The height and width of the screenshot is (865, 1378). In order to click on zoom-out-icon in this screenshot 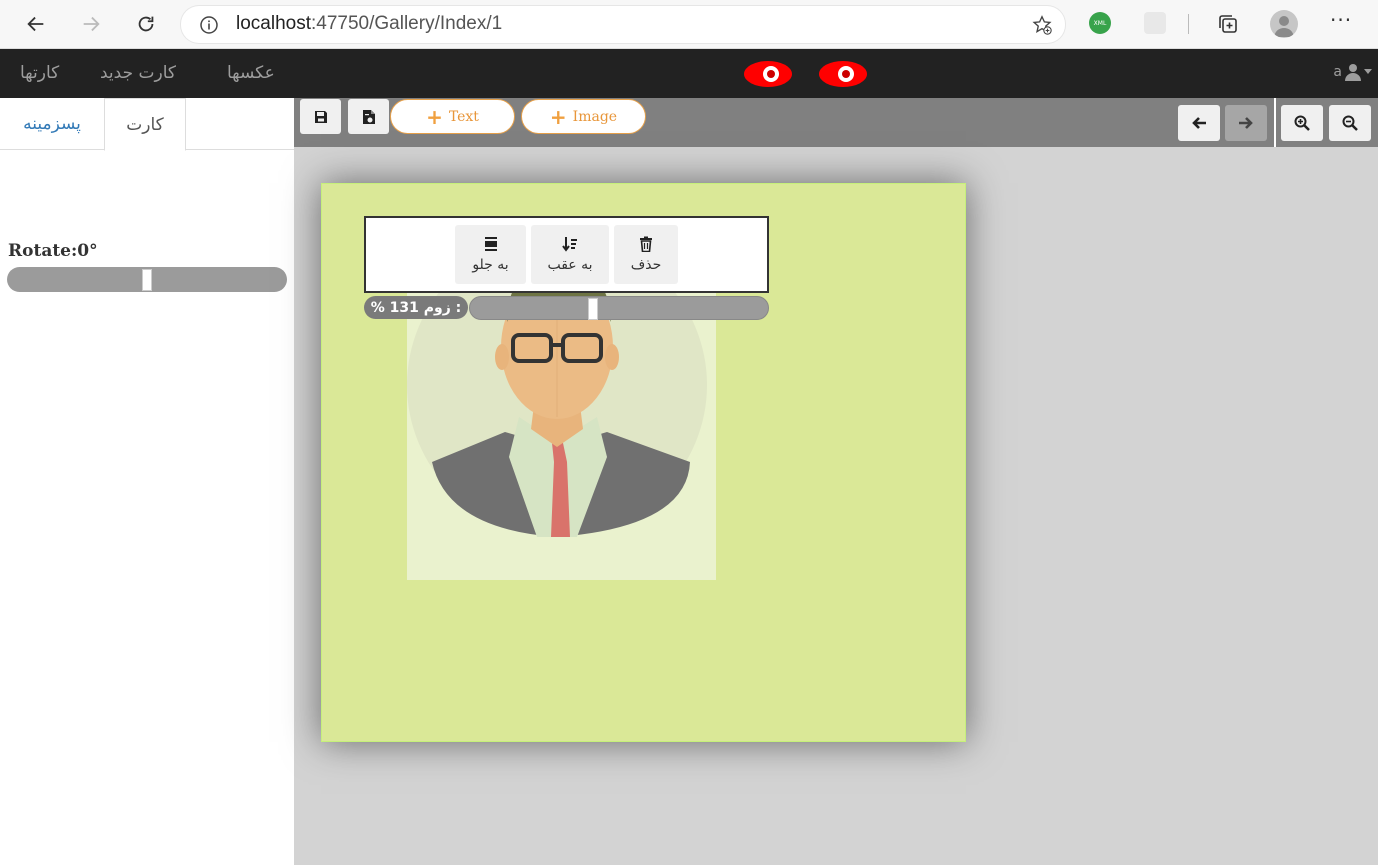, I will do `click(1350, 123)`.